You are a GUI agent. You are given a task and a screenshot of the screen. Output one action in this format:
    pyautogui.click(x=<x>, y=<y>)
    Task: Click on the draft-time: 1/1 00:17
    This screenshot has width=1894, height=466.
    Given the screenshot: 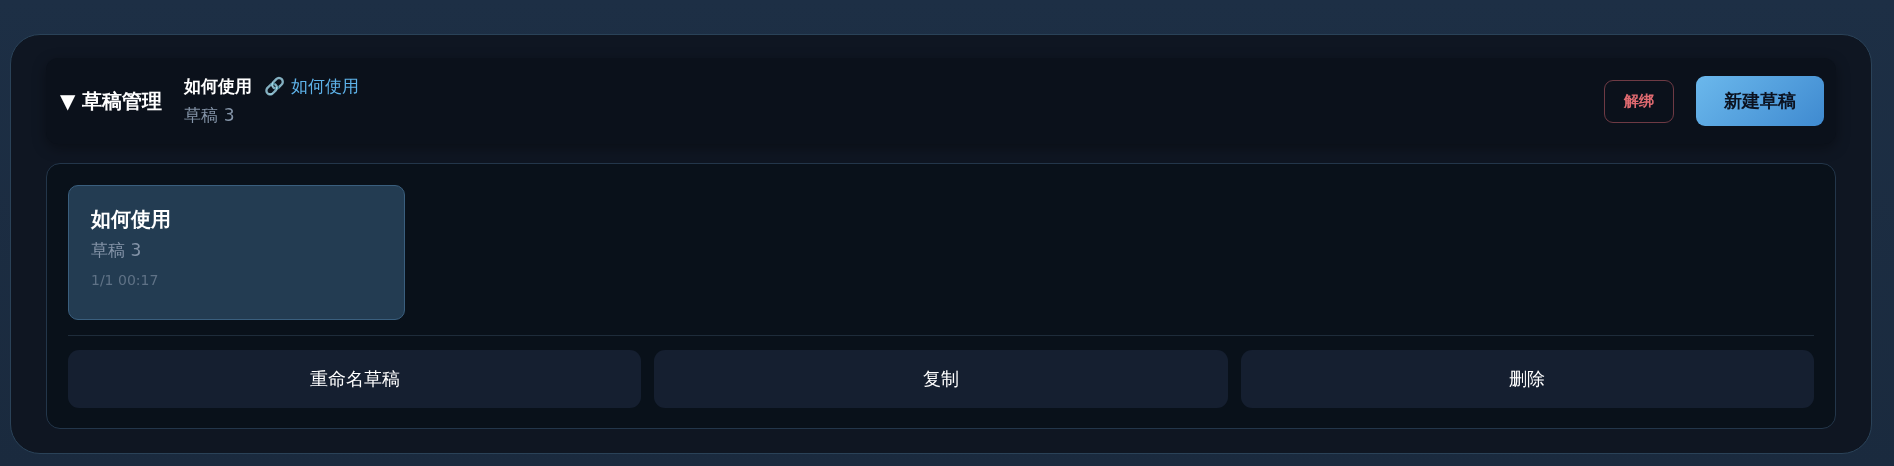 What is the action you would take?
    pyautogui.click(x=125, y=280)
    